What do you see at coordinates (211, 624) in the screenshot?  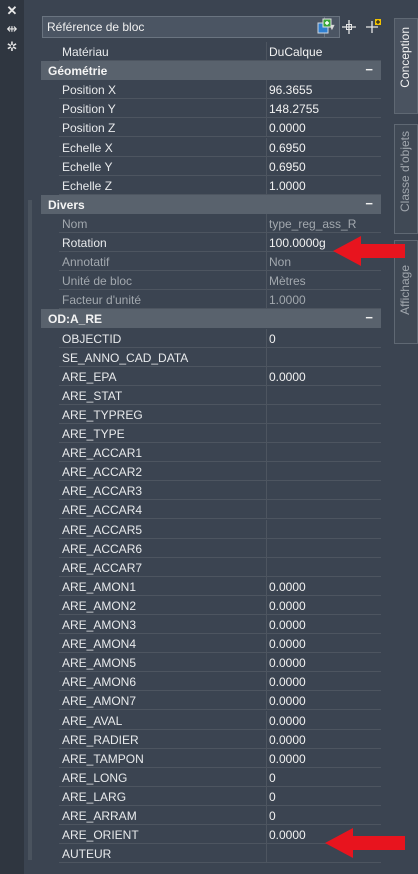 I see `property-row: ARE_AMON3 0.0000` at bounding box center [211, 624].